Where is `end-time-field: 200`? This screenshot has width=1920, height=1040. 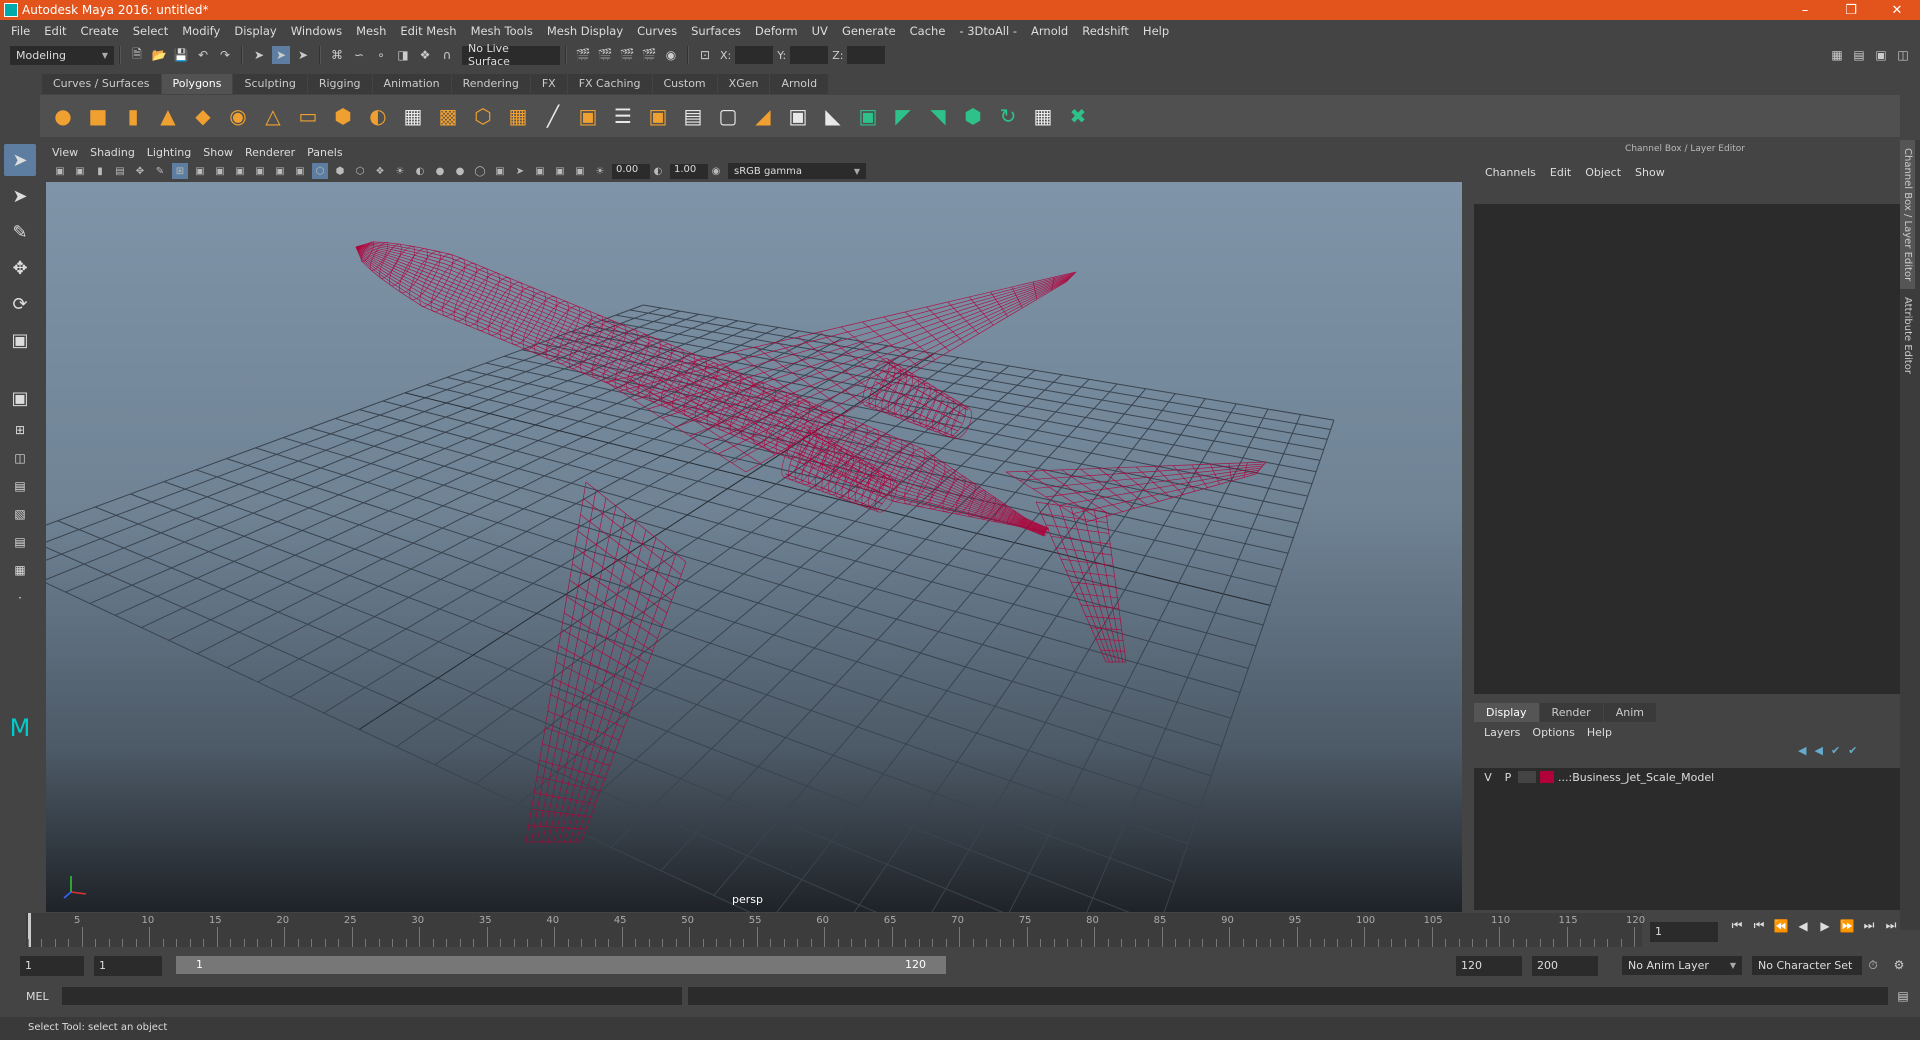
end-time-field: 200 is located at coordinates (1565, 966).